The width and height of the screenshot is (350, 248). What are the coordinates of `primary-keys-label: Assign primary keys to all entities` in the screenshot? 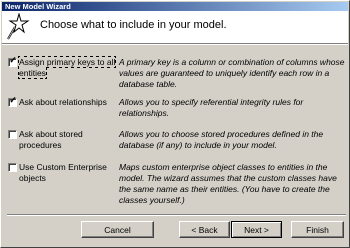 It's located at (68, 67).